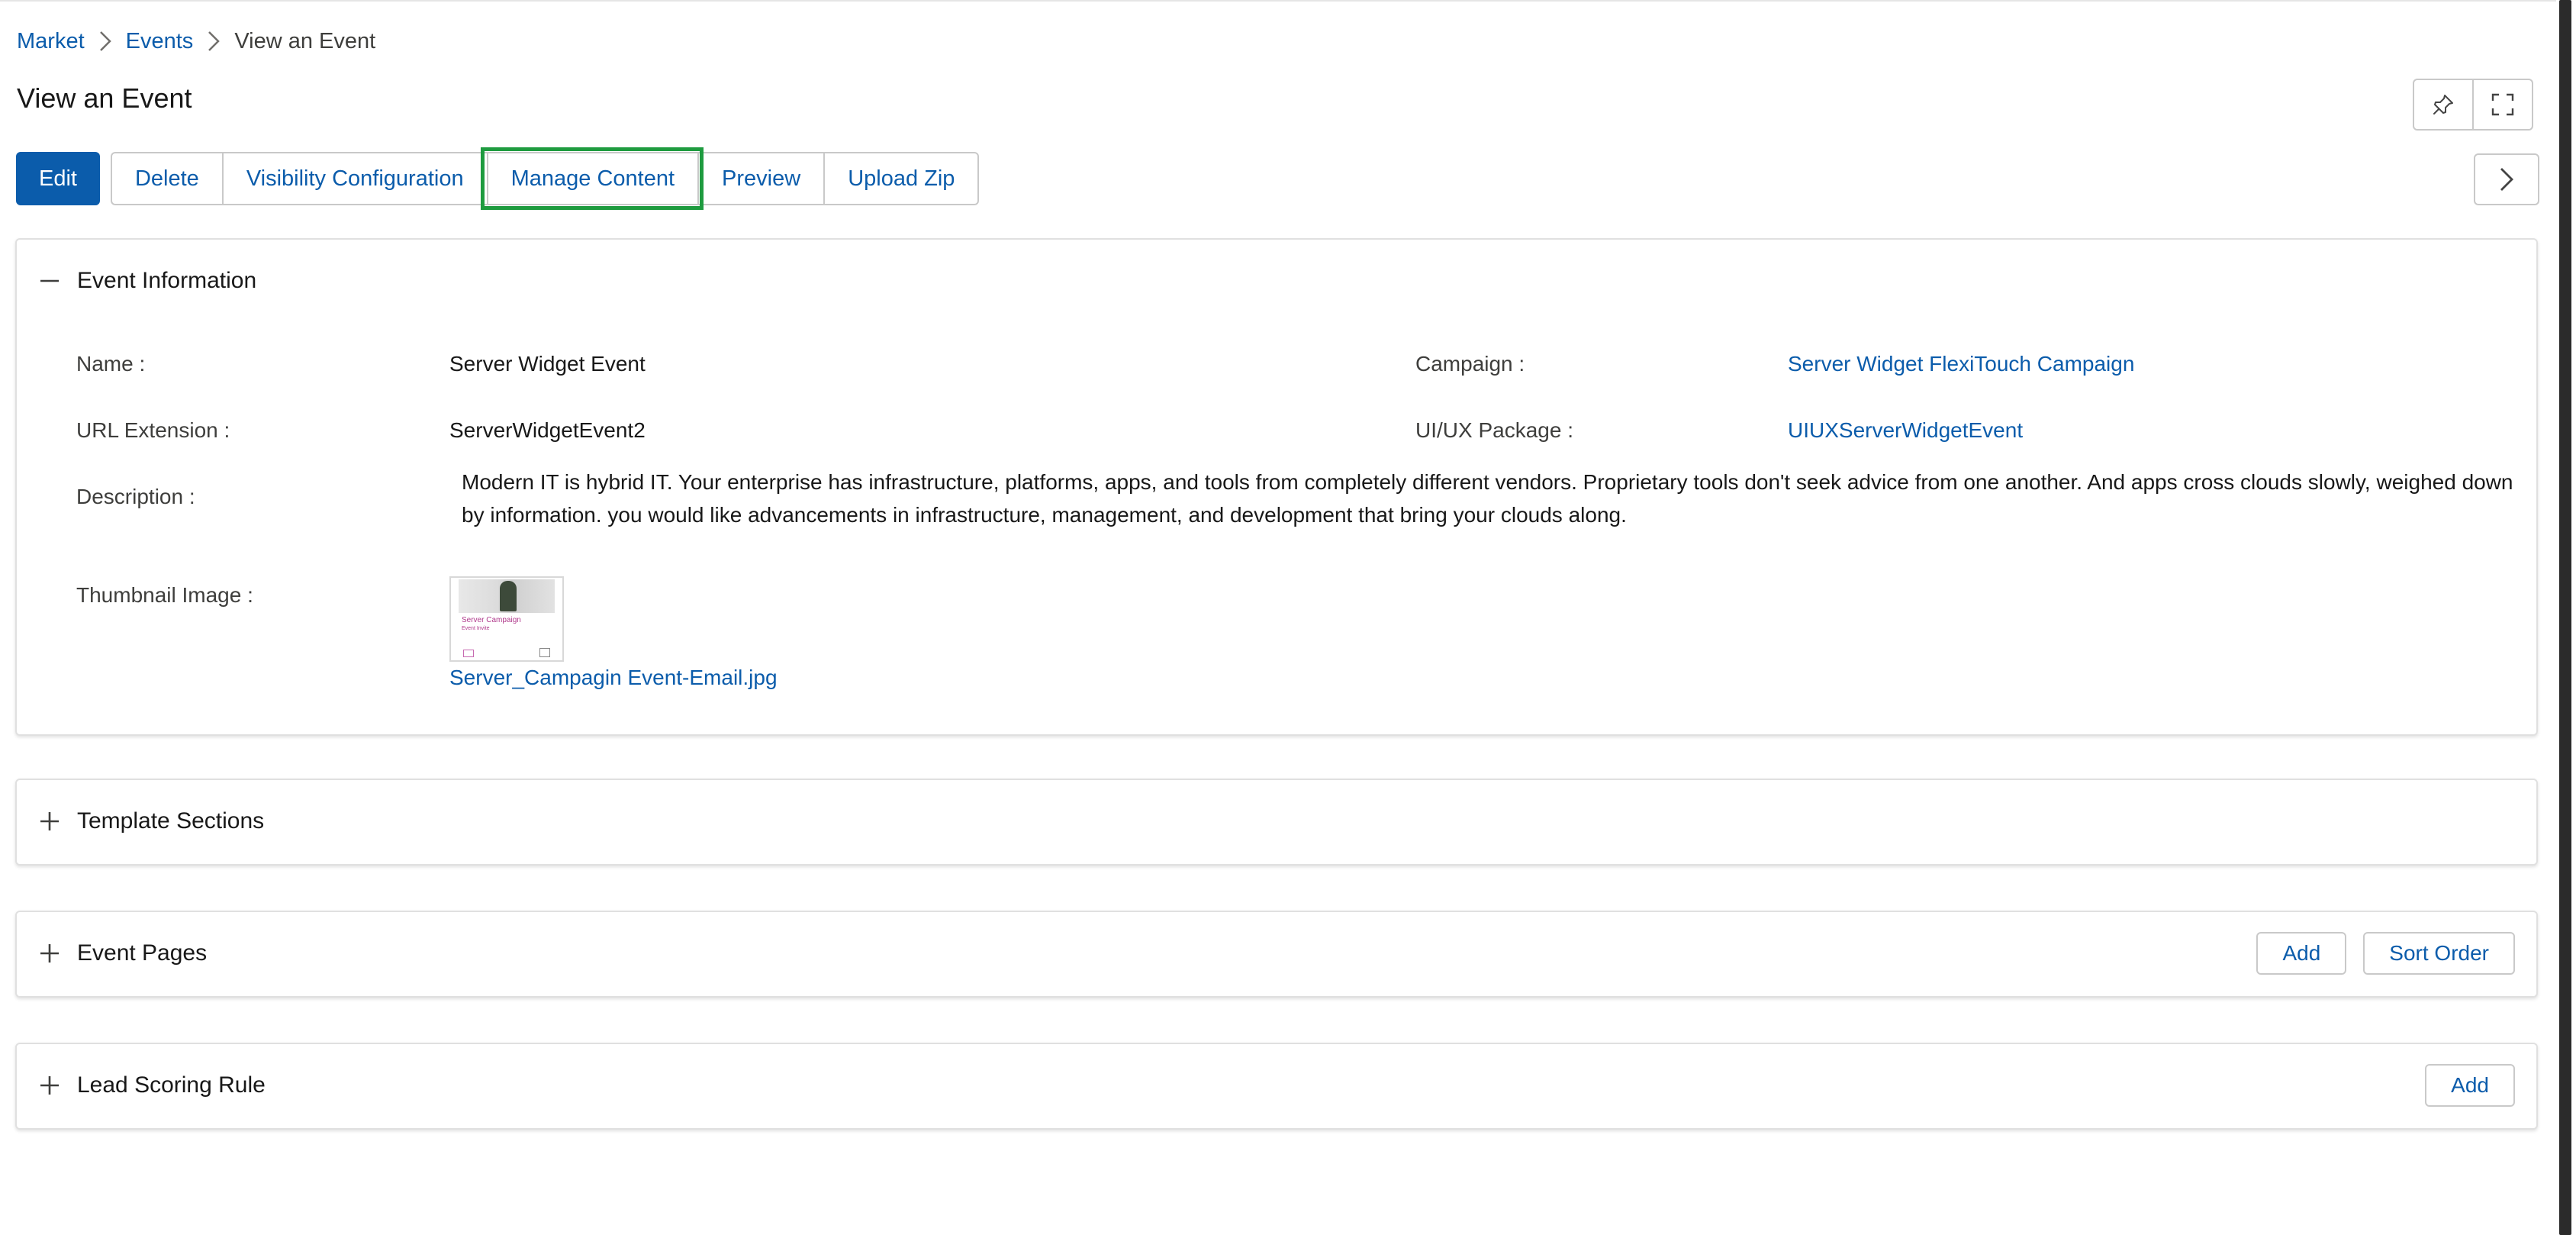 This screenshot has height=1235, width=2576. What do you see at coordinates (1278, 1) in the screenshot?
I see `top-divider` at bounding box center [1278, 1].